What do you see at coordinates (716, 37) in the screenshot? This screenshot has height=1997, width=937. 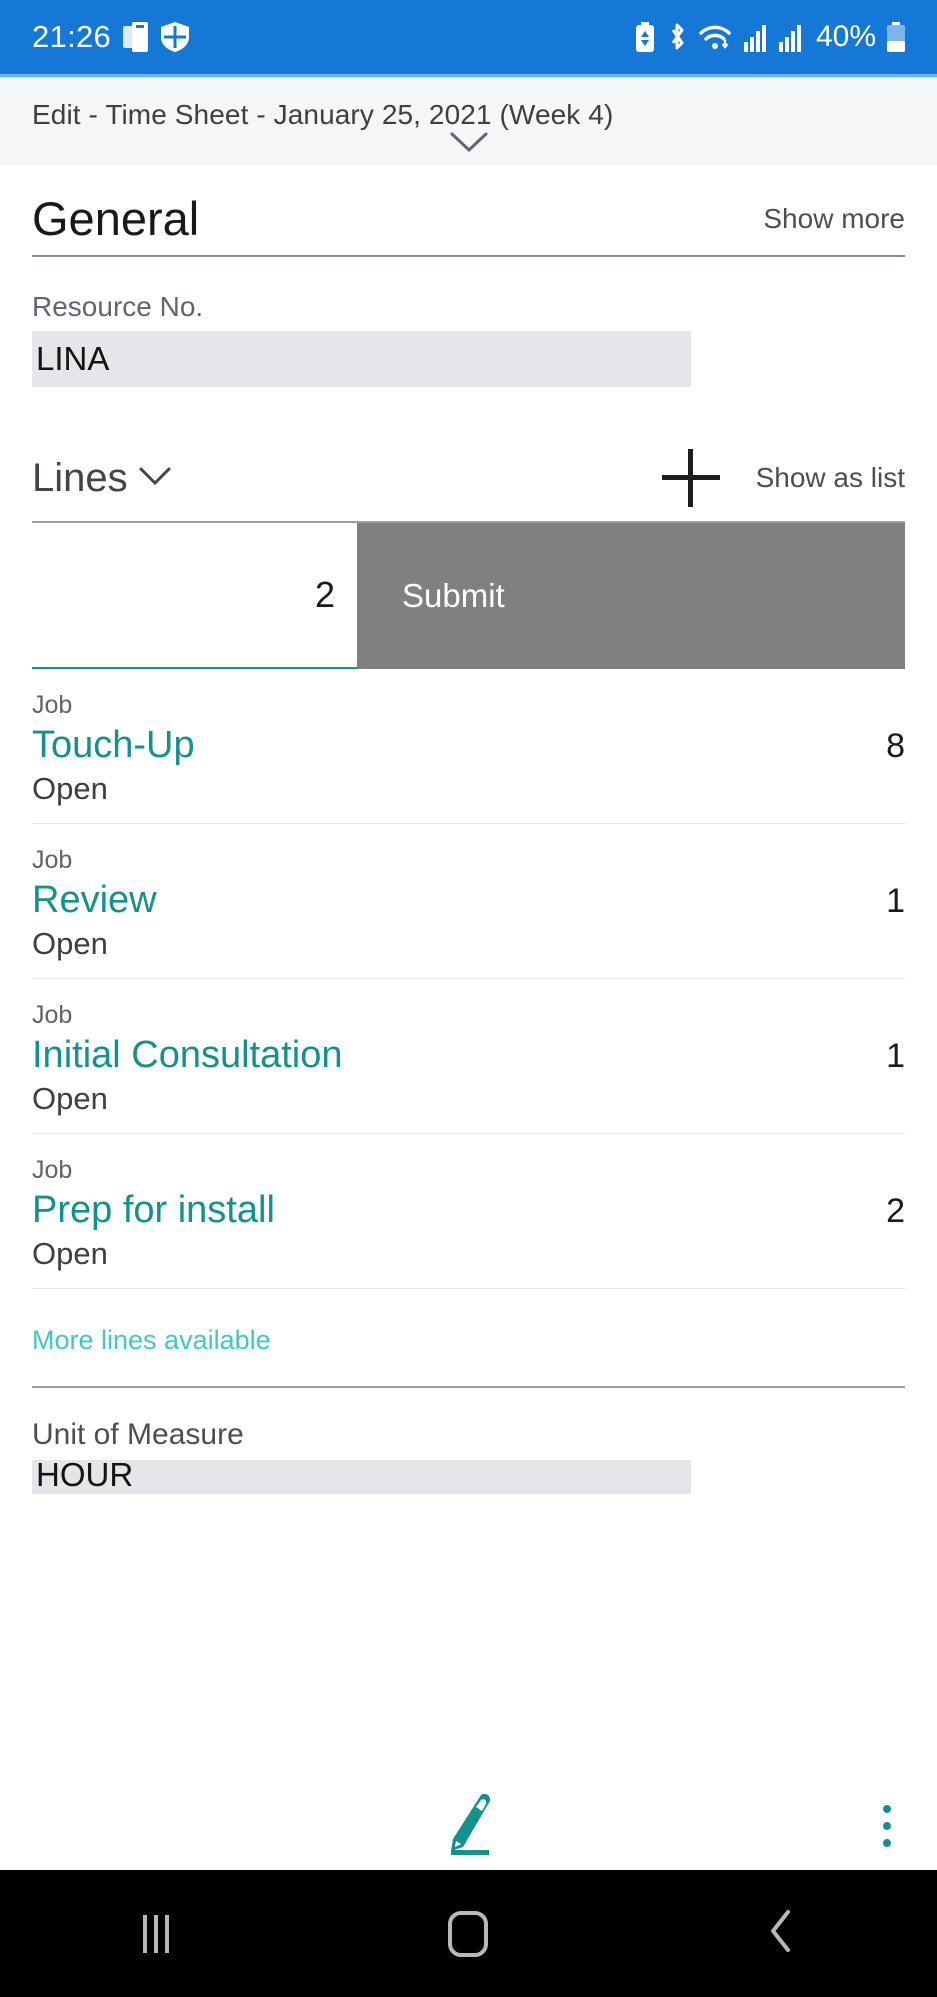 I see `wifi-icon` at bounding box center [716, 37].